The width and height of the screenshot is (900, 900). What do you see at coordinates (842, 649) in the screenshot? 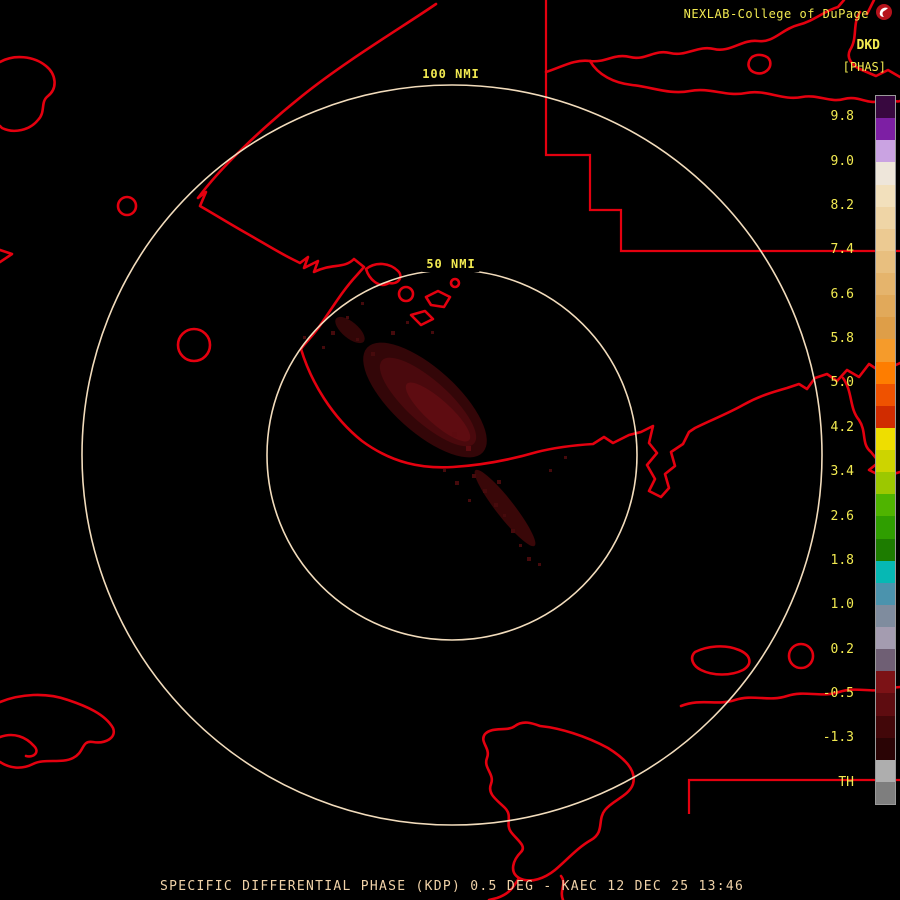
I see `colorbar-tick-label: 0.2` at bounding box center [842, 649].